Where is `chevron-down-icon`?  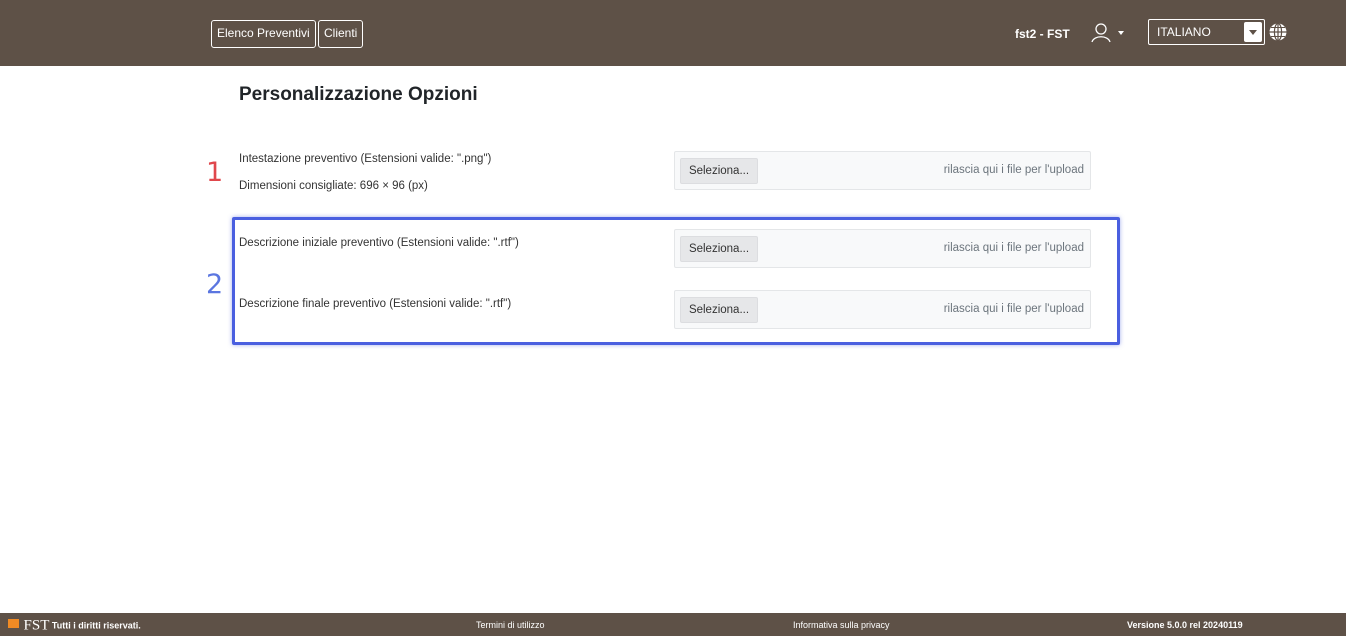 chevron-down-icon is located at coordinates (1253, 32).